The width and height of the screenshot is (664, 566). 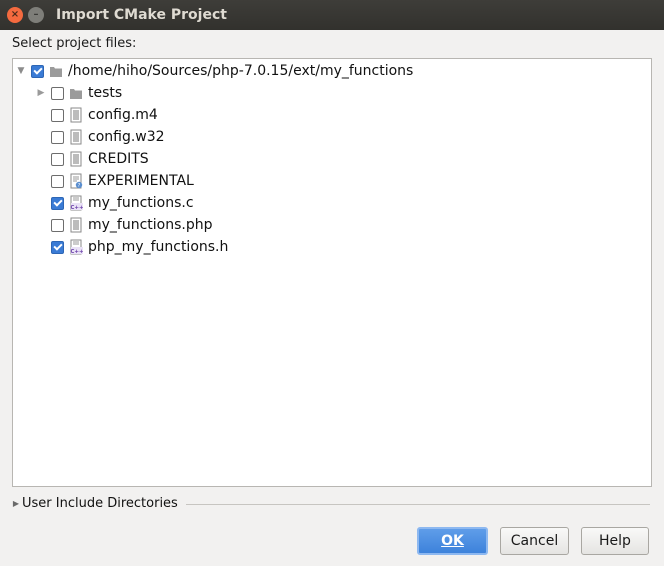 I want to click on select-files-label: Select project files:, so click(x=74, y=43).